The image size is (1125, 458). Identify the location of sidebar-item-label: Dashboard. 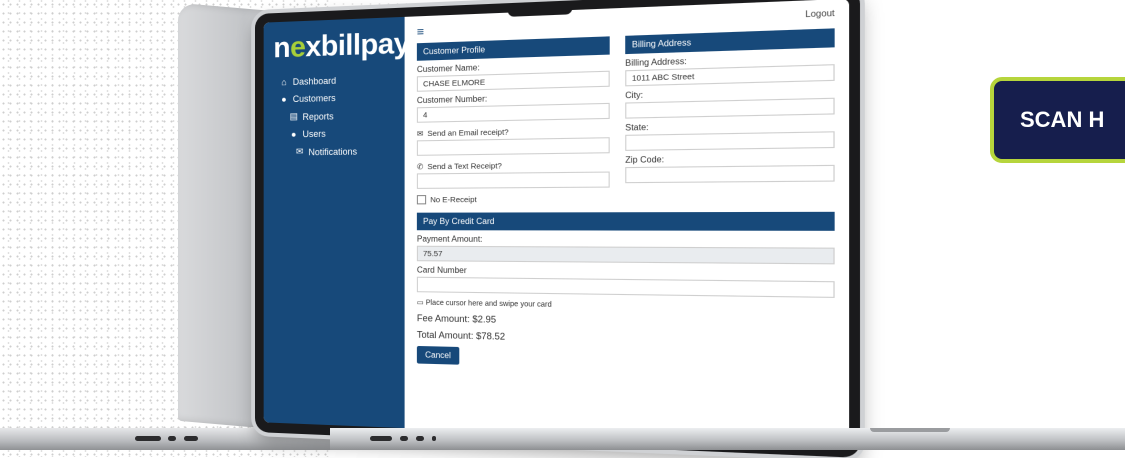
(314, 81).